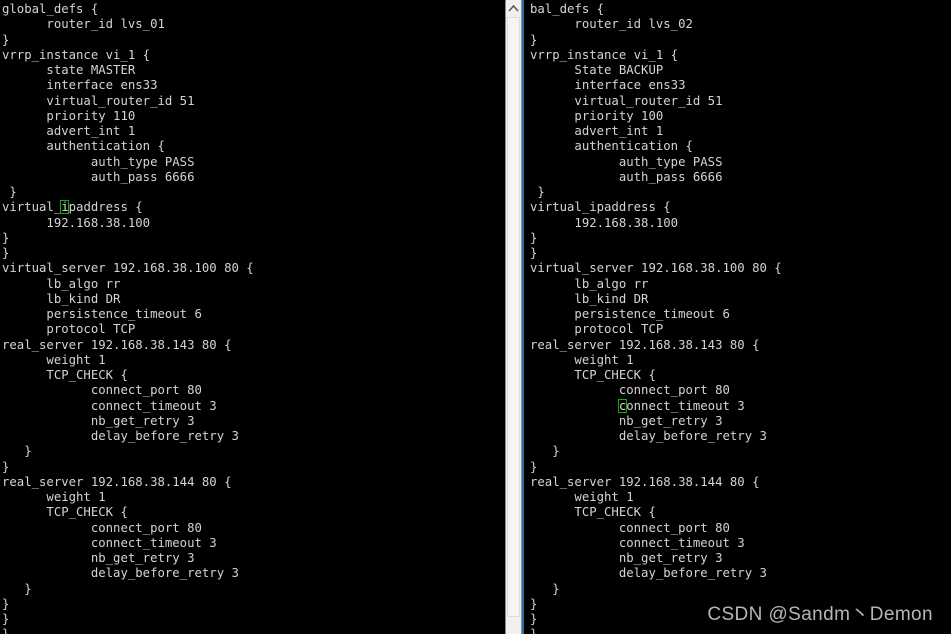 This screenshot has width=951, height=634. I want to click on vertical-scrollbar, so click(513, 317).